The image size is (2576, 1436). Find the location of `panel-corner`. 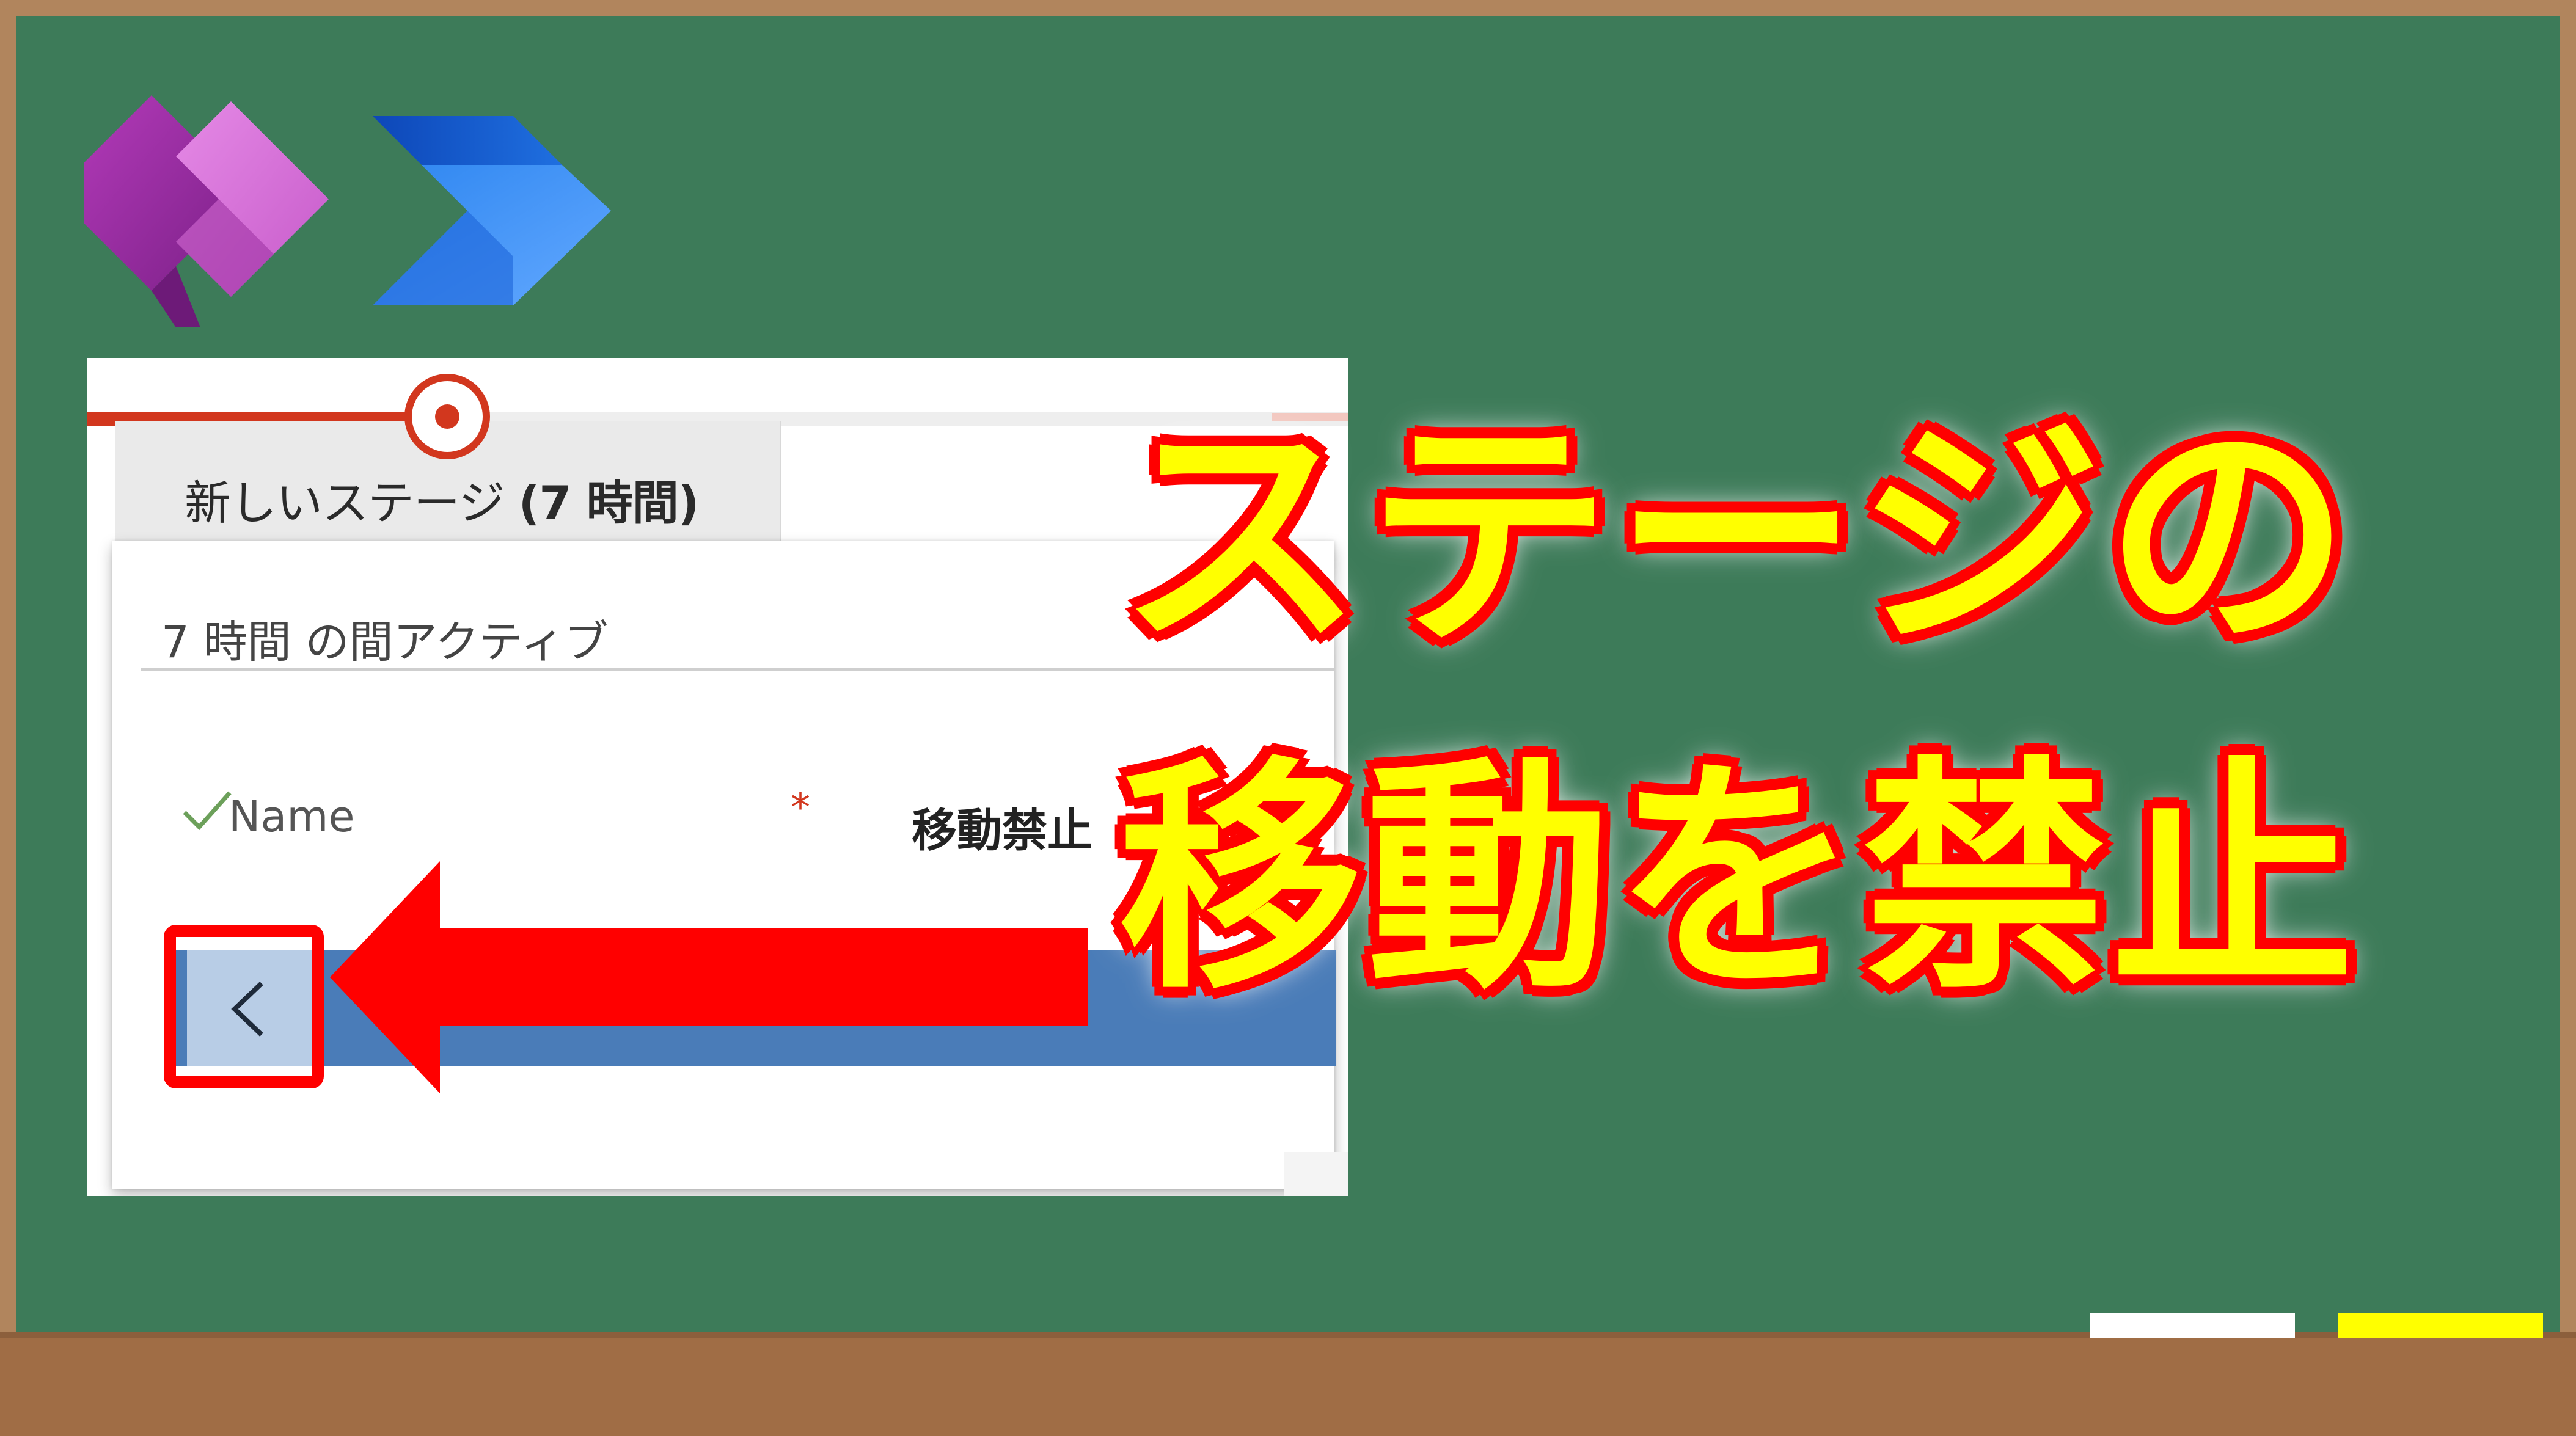

panel-corner is located at coordinates (1316, 1174).